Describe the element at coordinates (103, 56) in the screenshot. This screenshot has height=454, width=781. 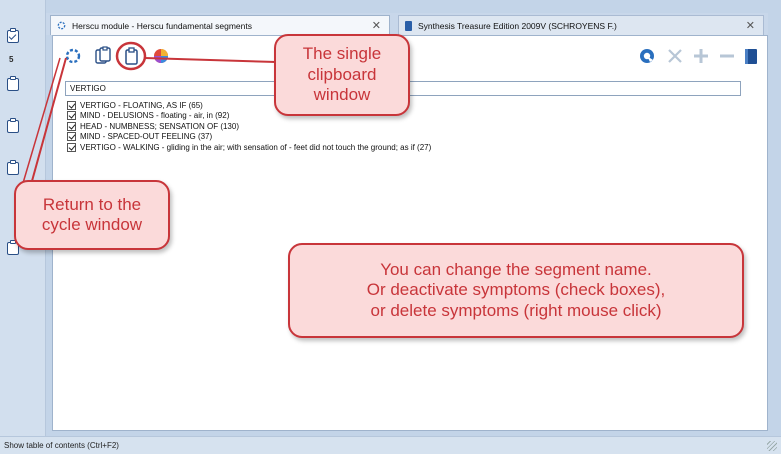
I see `clipboards-icon` at that location.